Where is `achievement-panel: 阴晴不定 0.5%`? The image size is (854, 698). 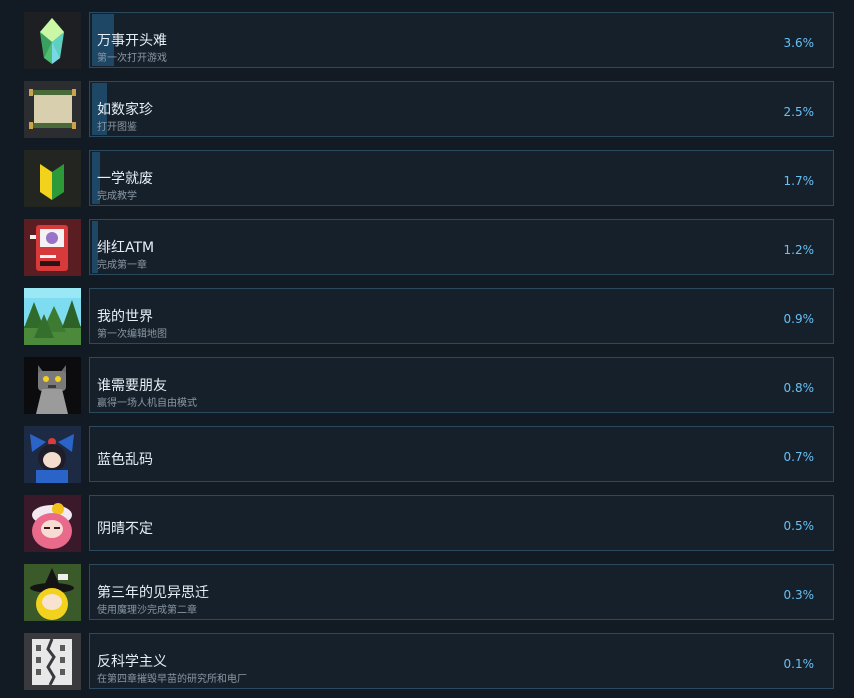 achievement-panel: 阴晴不定 0.5% is located at coordinates (461, 523).